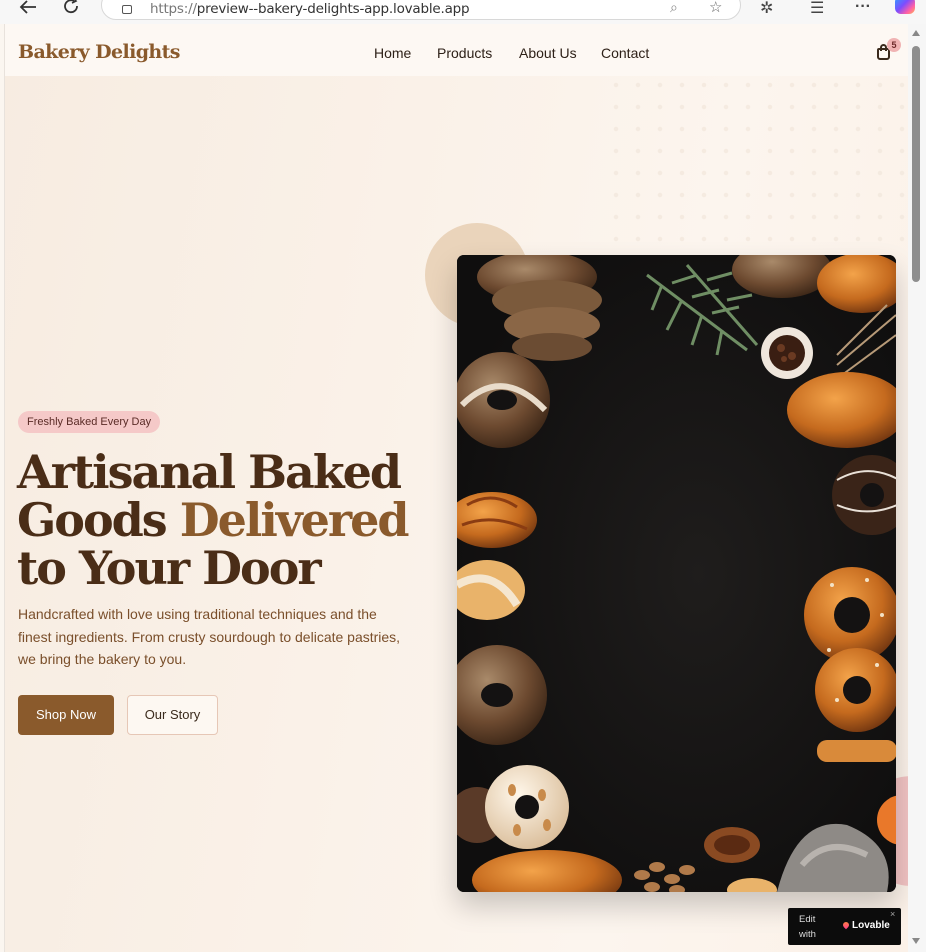  Describe the element at coordinates (464, 53) in the screenshot. I see `nav-products: Products` at that location.